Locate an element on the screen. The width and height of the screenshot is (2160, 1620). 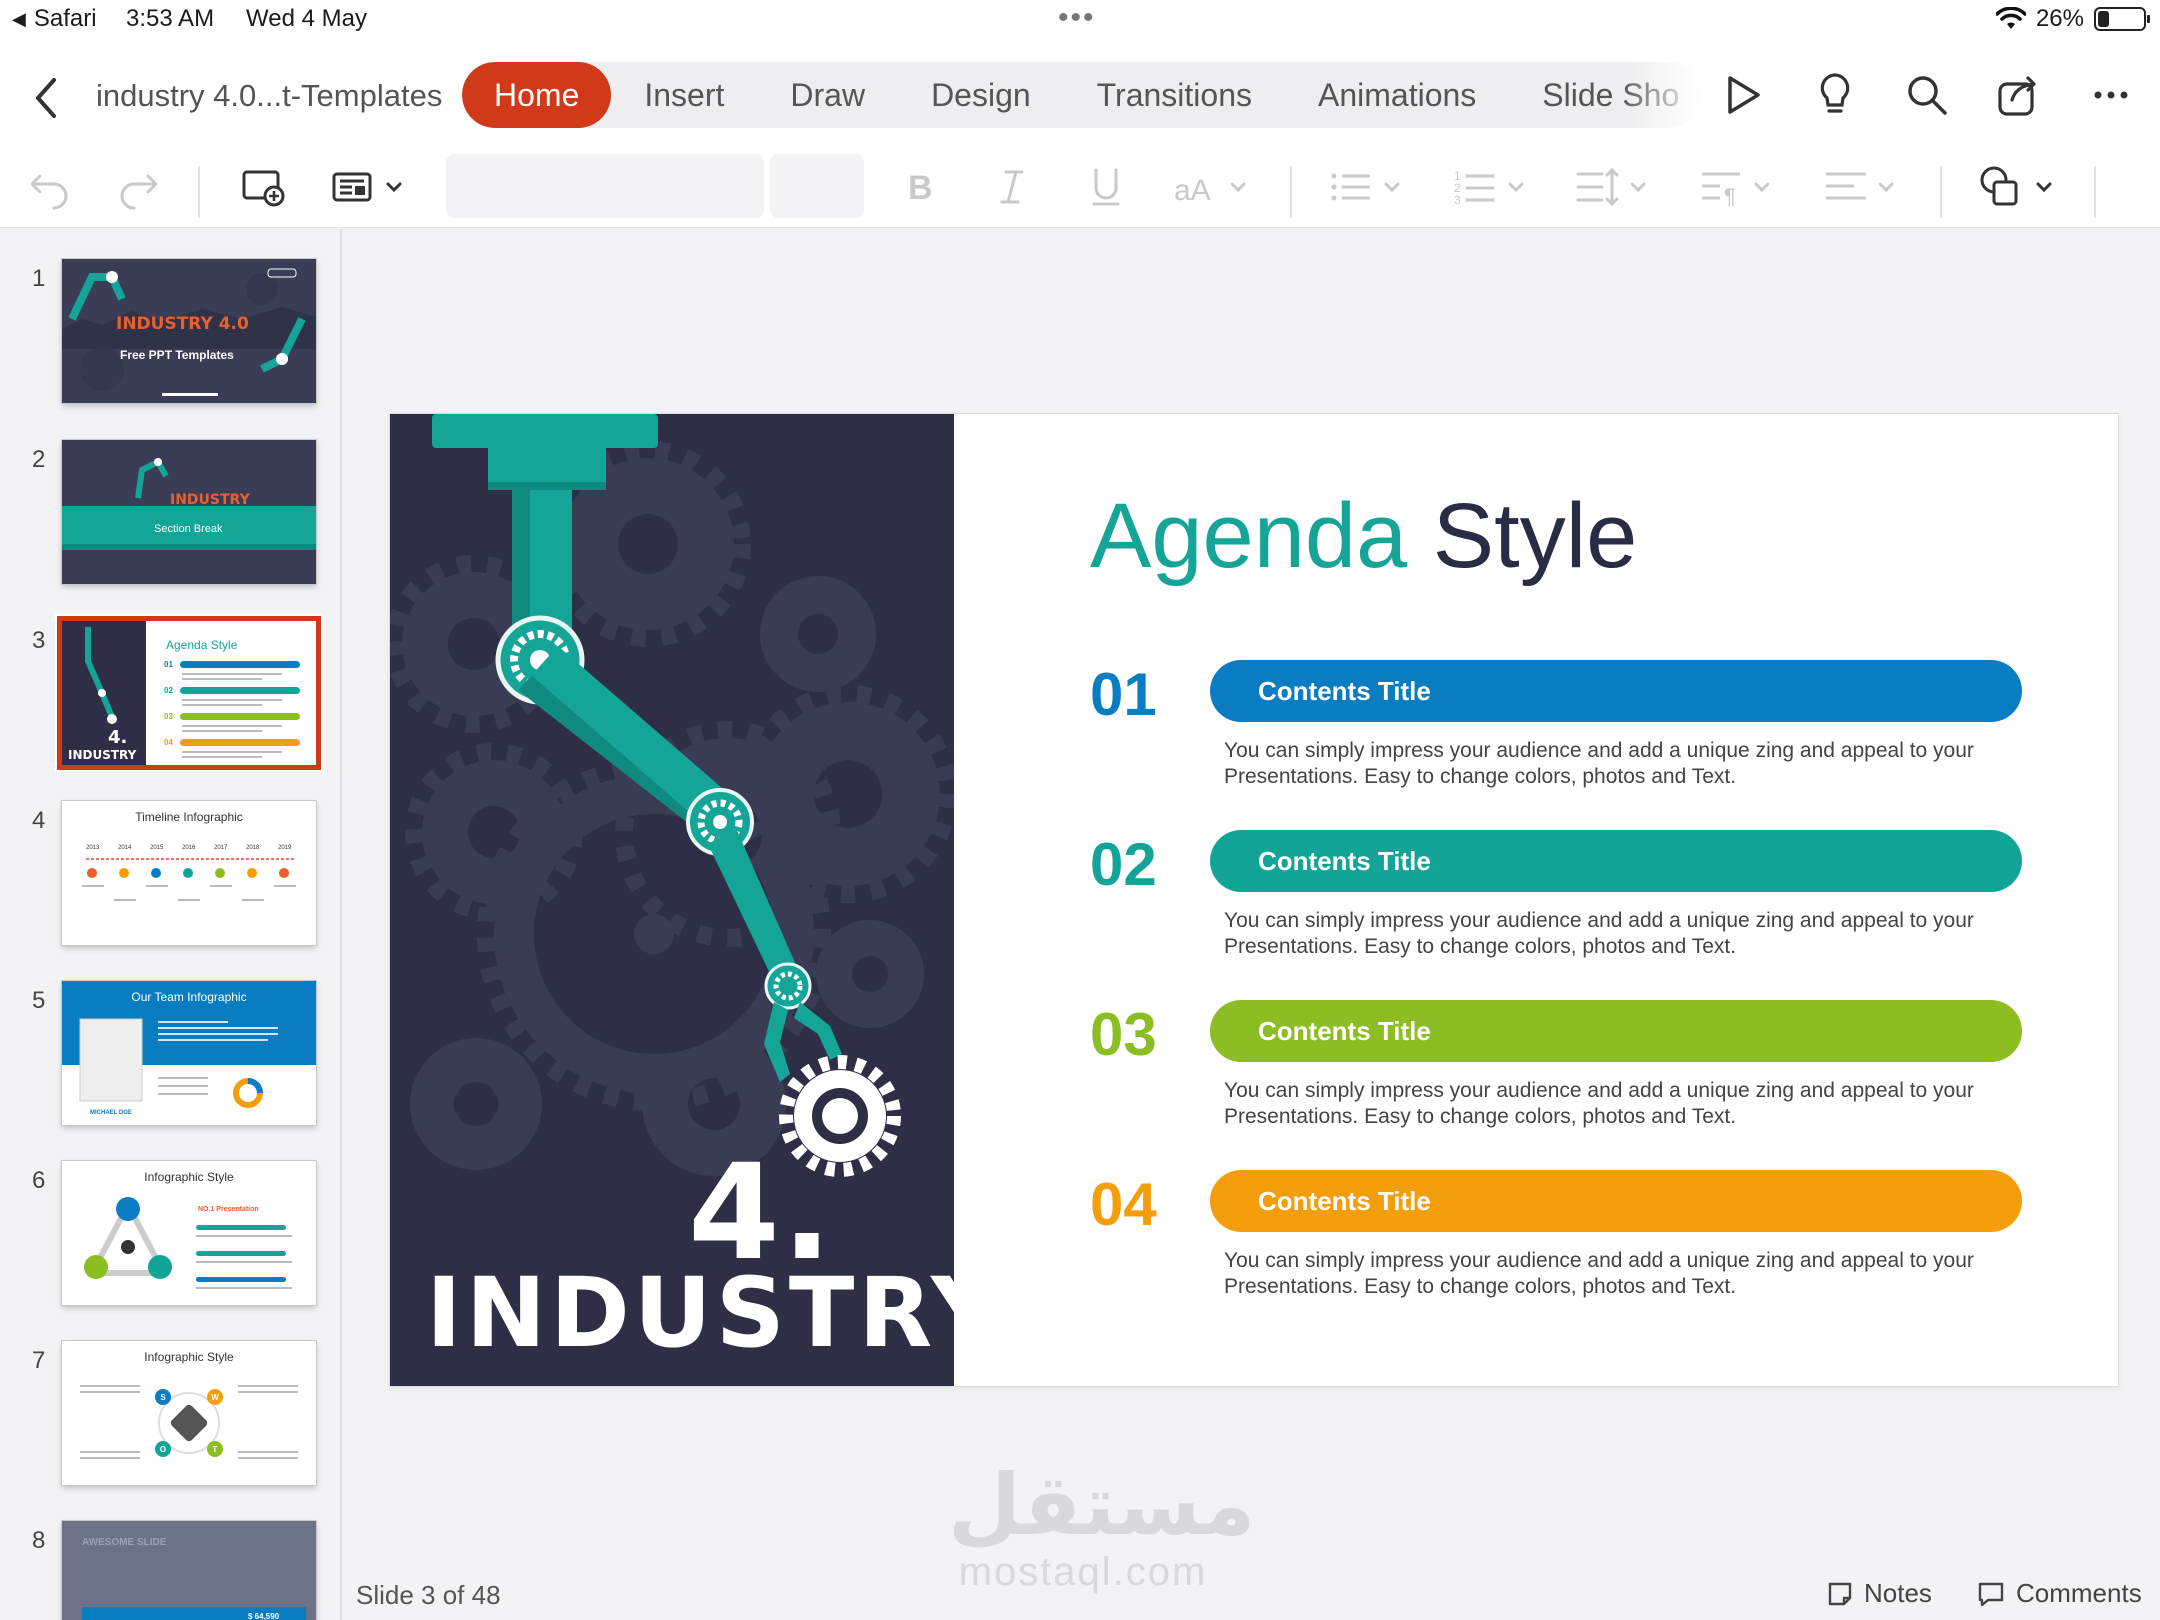
svg-text: 03 is located at coordinates (168, 716).